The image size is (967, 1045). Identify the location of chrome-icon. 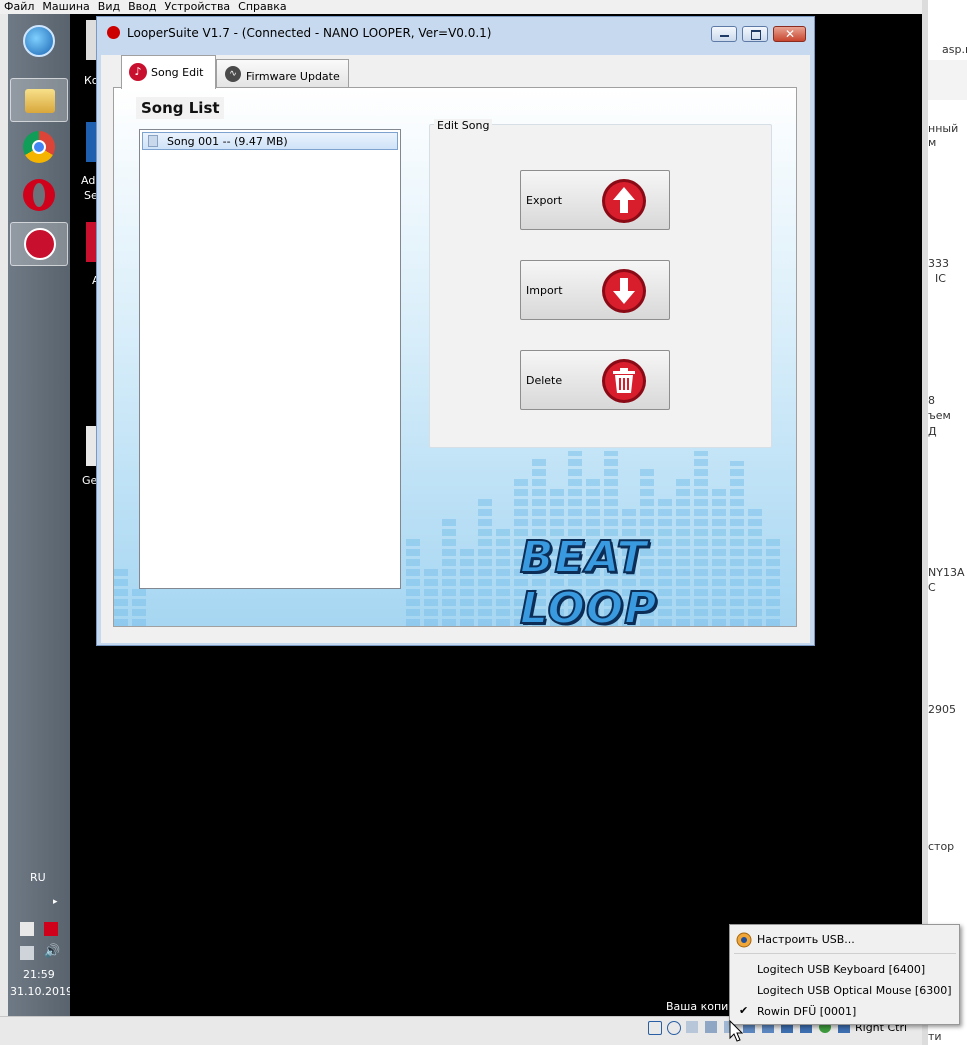
(39, 147).